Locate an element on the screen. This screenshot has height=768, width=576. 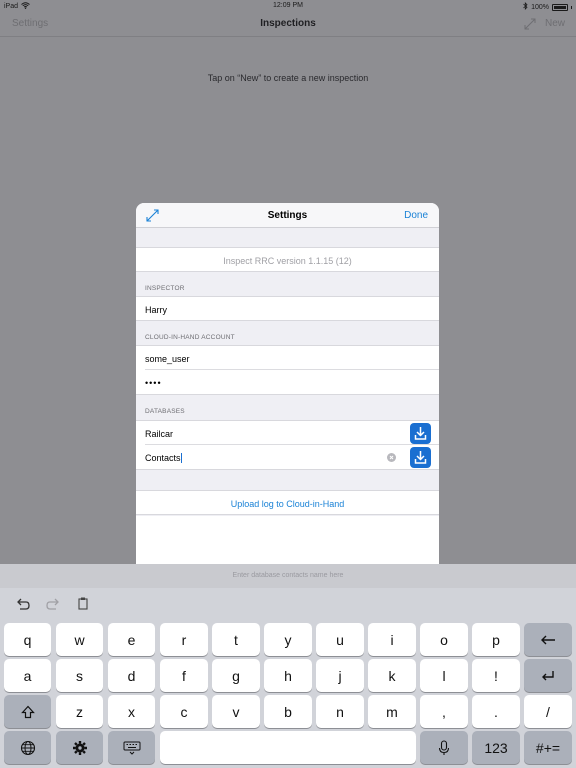
key-h: h is located at coordinates (288, 675).